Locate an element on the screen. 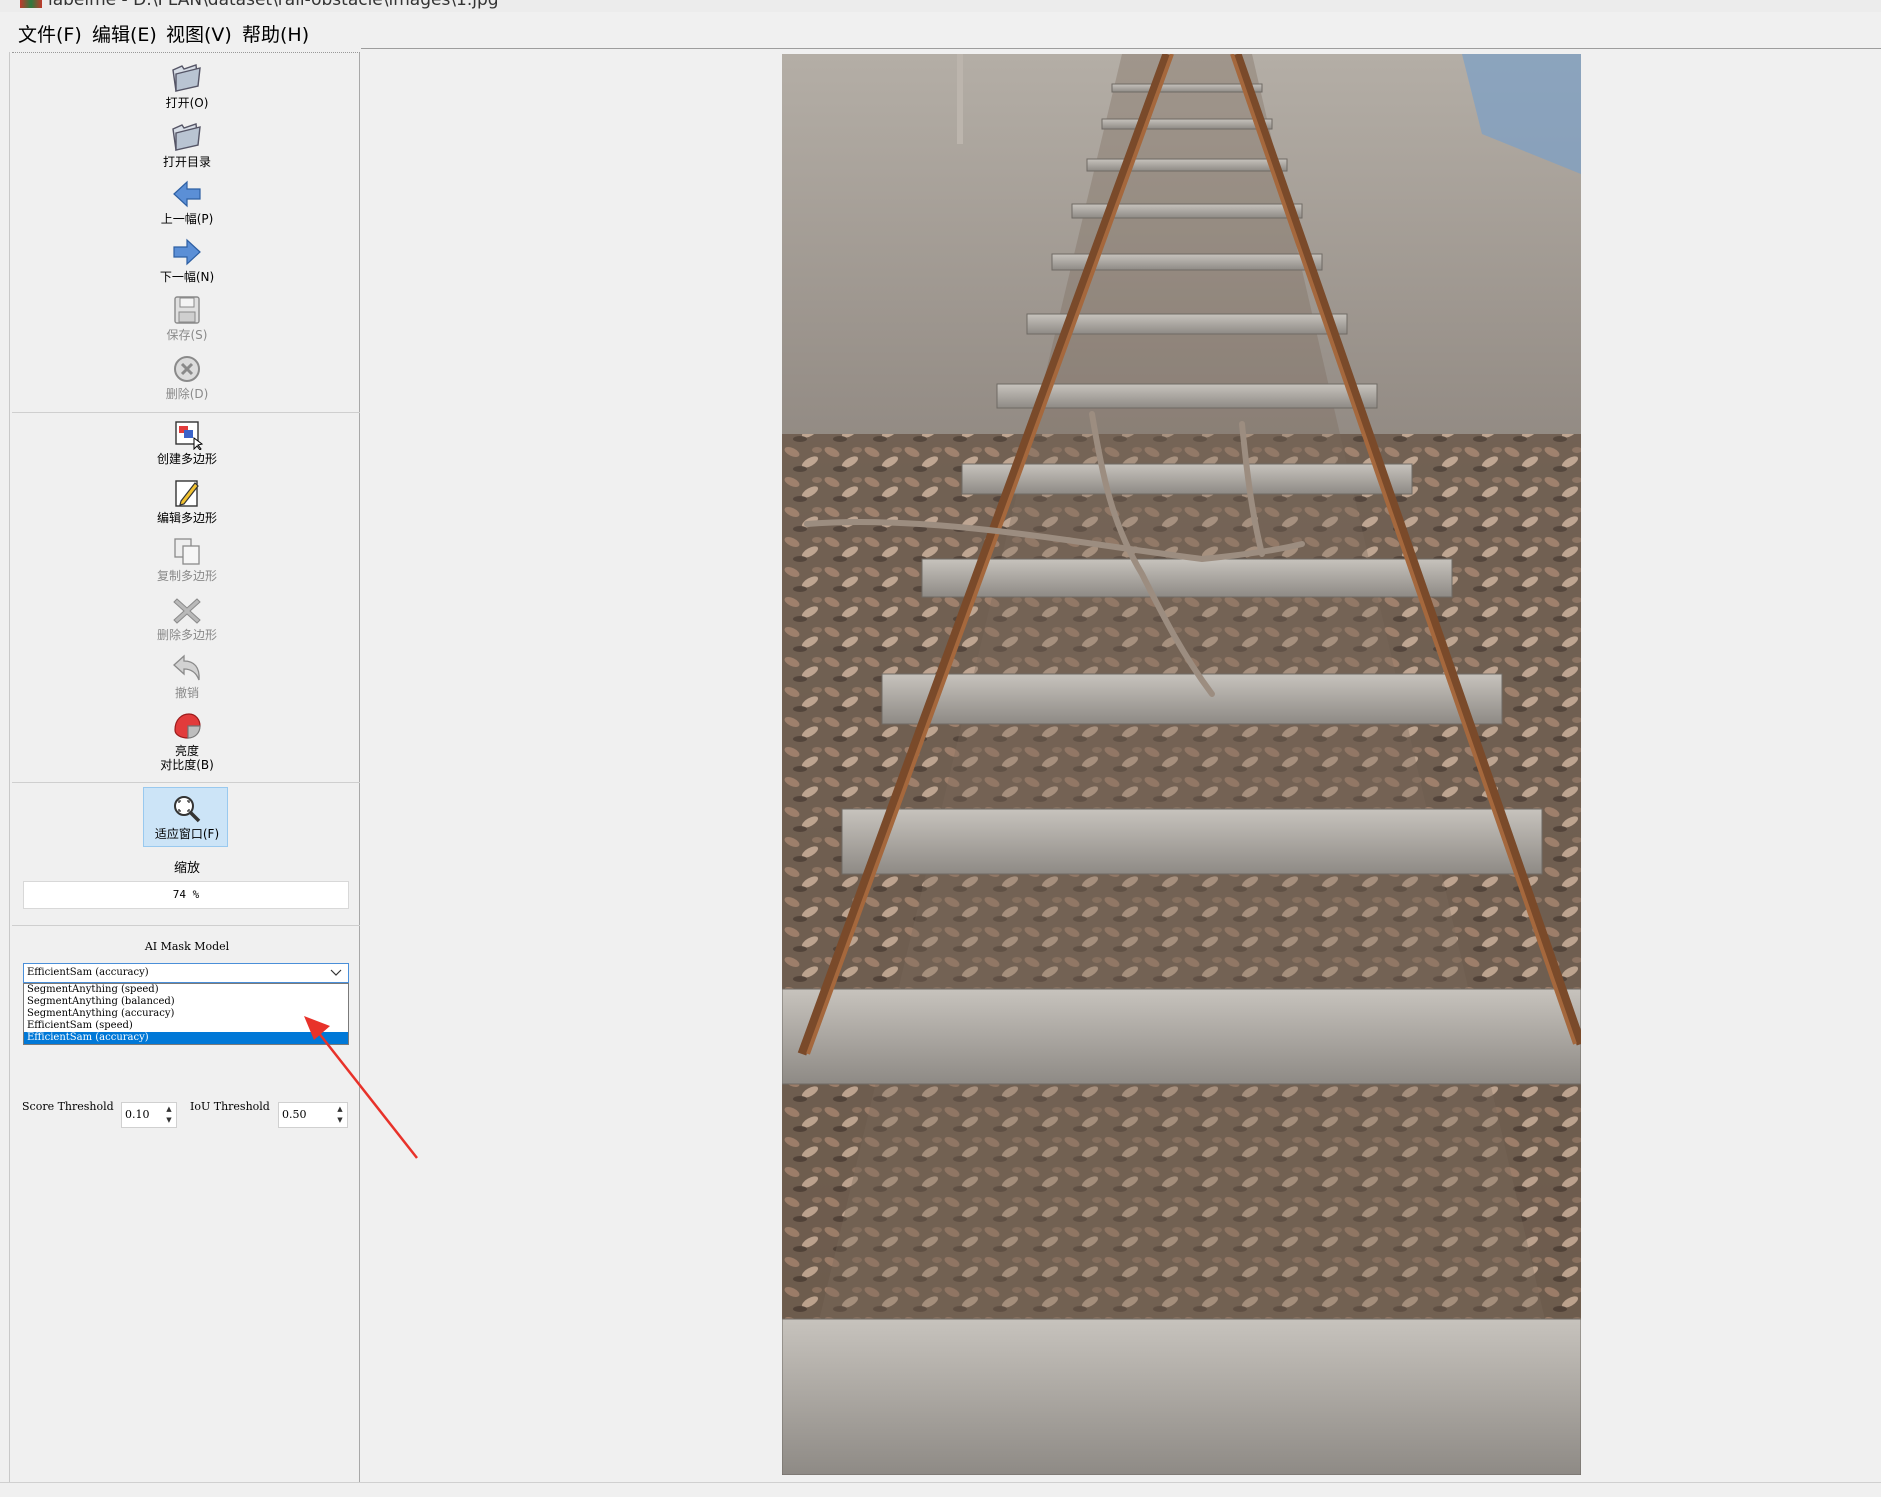  delete-x-icon is located at coordinates (187, 611).